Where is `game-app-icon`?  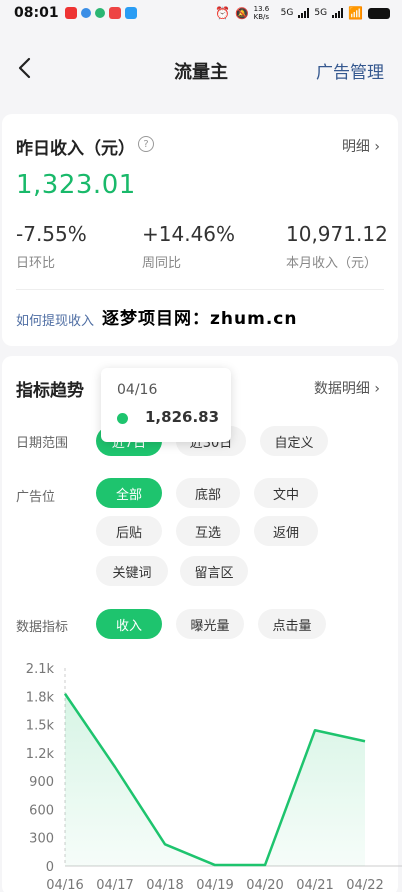
game-app-icon is located at coordinates (114, 13).